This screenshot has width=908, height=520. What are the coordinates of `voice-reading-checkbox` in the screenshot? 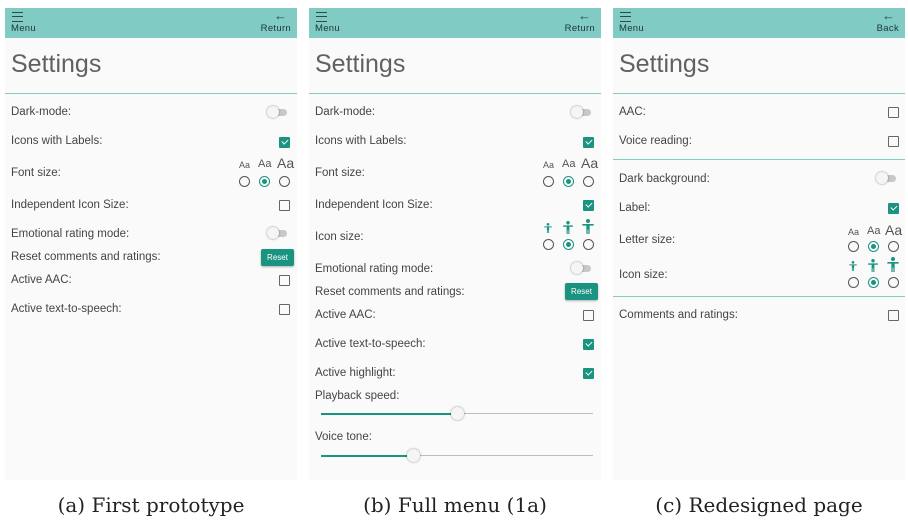 It's located at (893, 141).